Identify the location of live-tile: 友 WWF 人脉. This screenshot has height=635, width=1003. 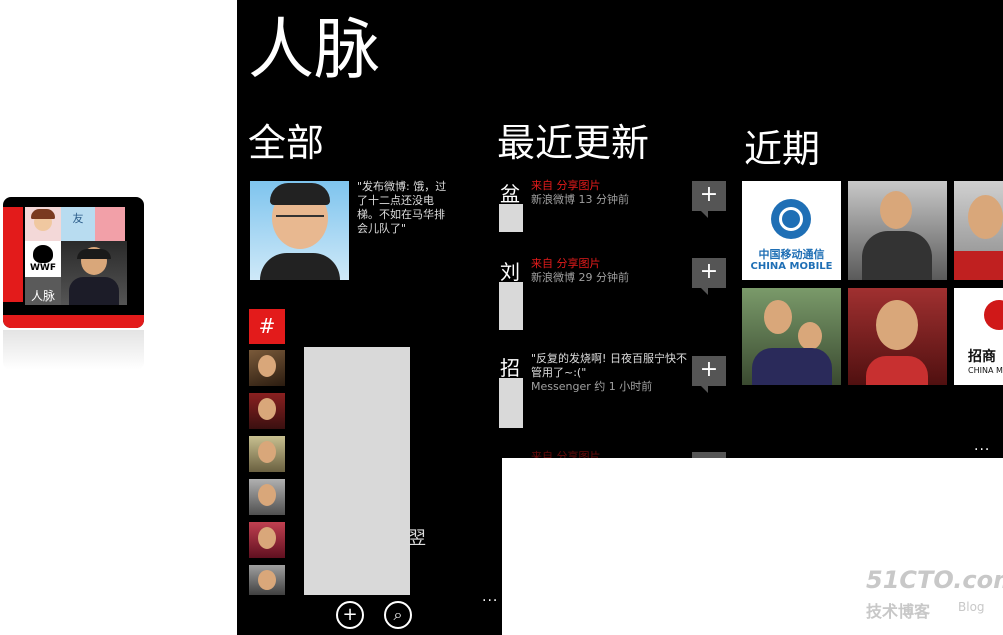
(73, 262).